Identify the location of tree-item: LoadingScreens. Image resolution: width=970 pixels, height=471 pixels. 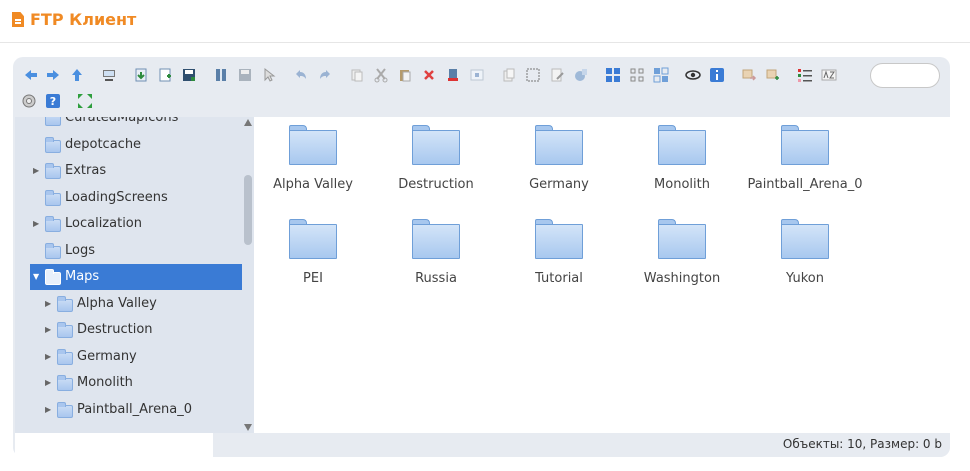
(128, 198).